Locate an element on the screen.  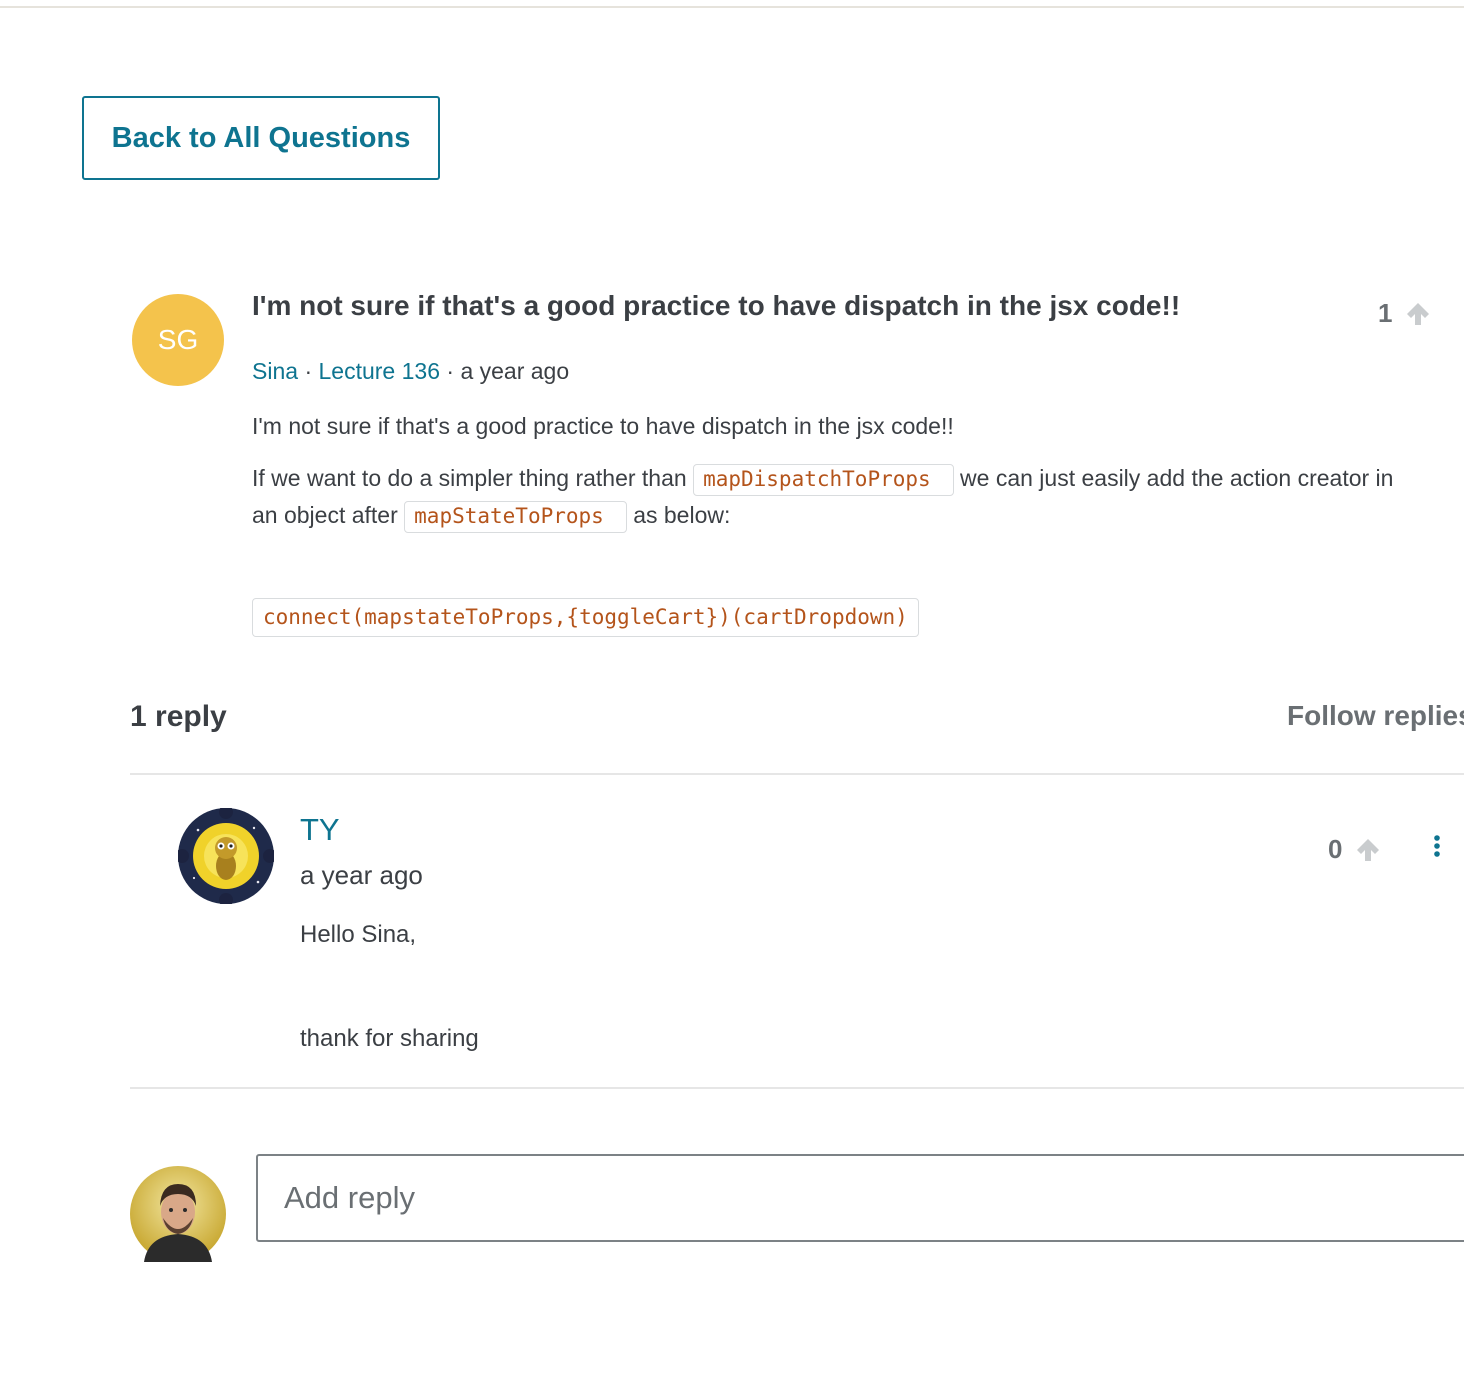
vote-count: 1 is located at coordinates (1385, 313).